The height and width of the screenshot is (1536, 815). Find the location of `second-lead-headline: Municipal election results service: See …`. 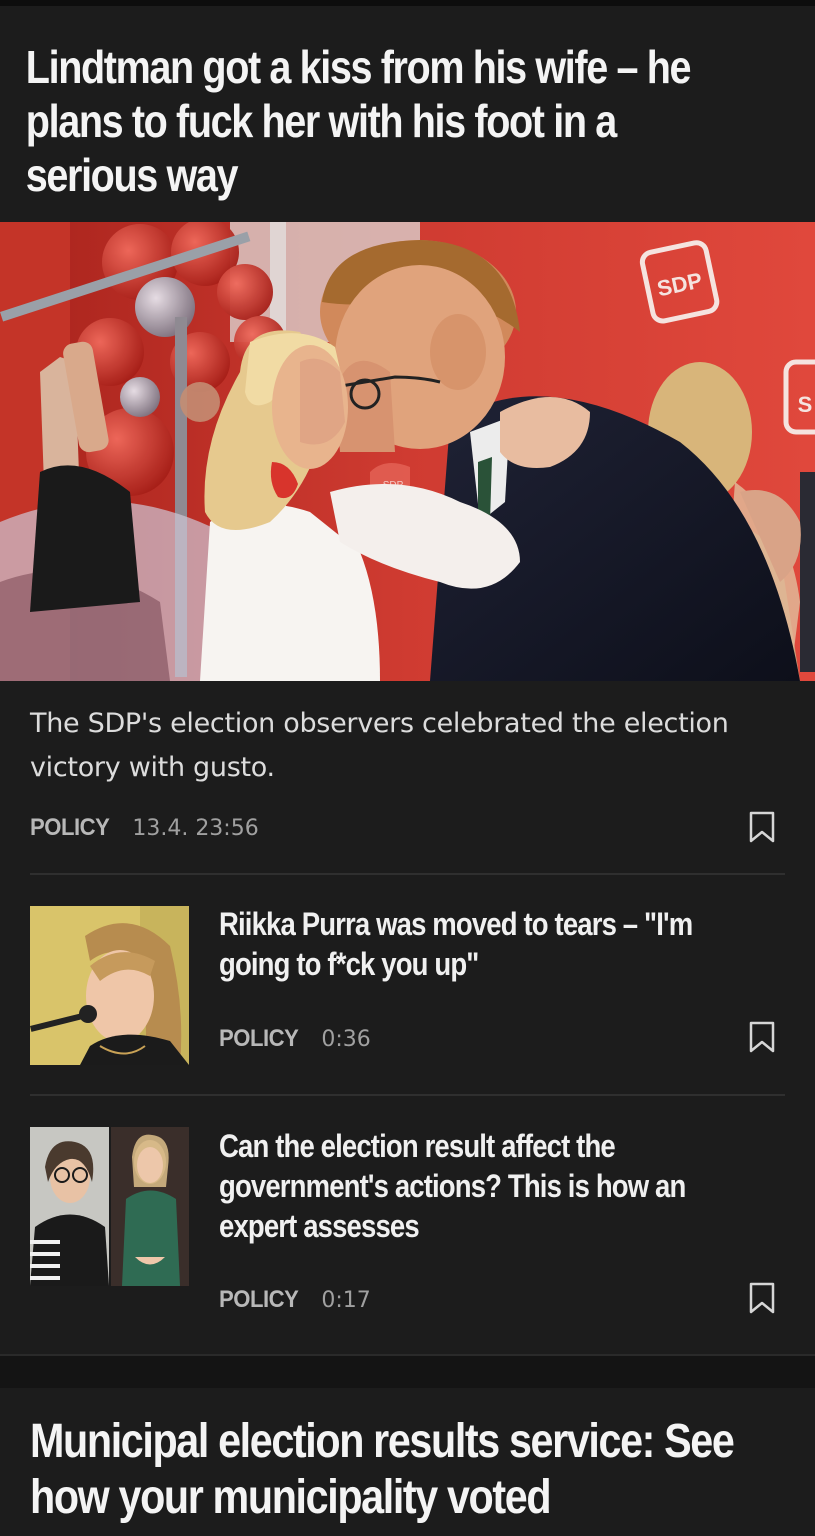

second-lead-headline: Municipal election results service: See … is located at coordinates (417, 1470).